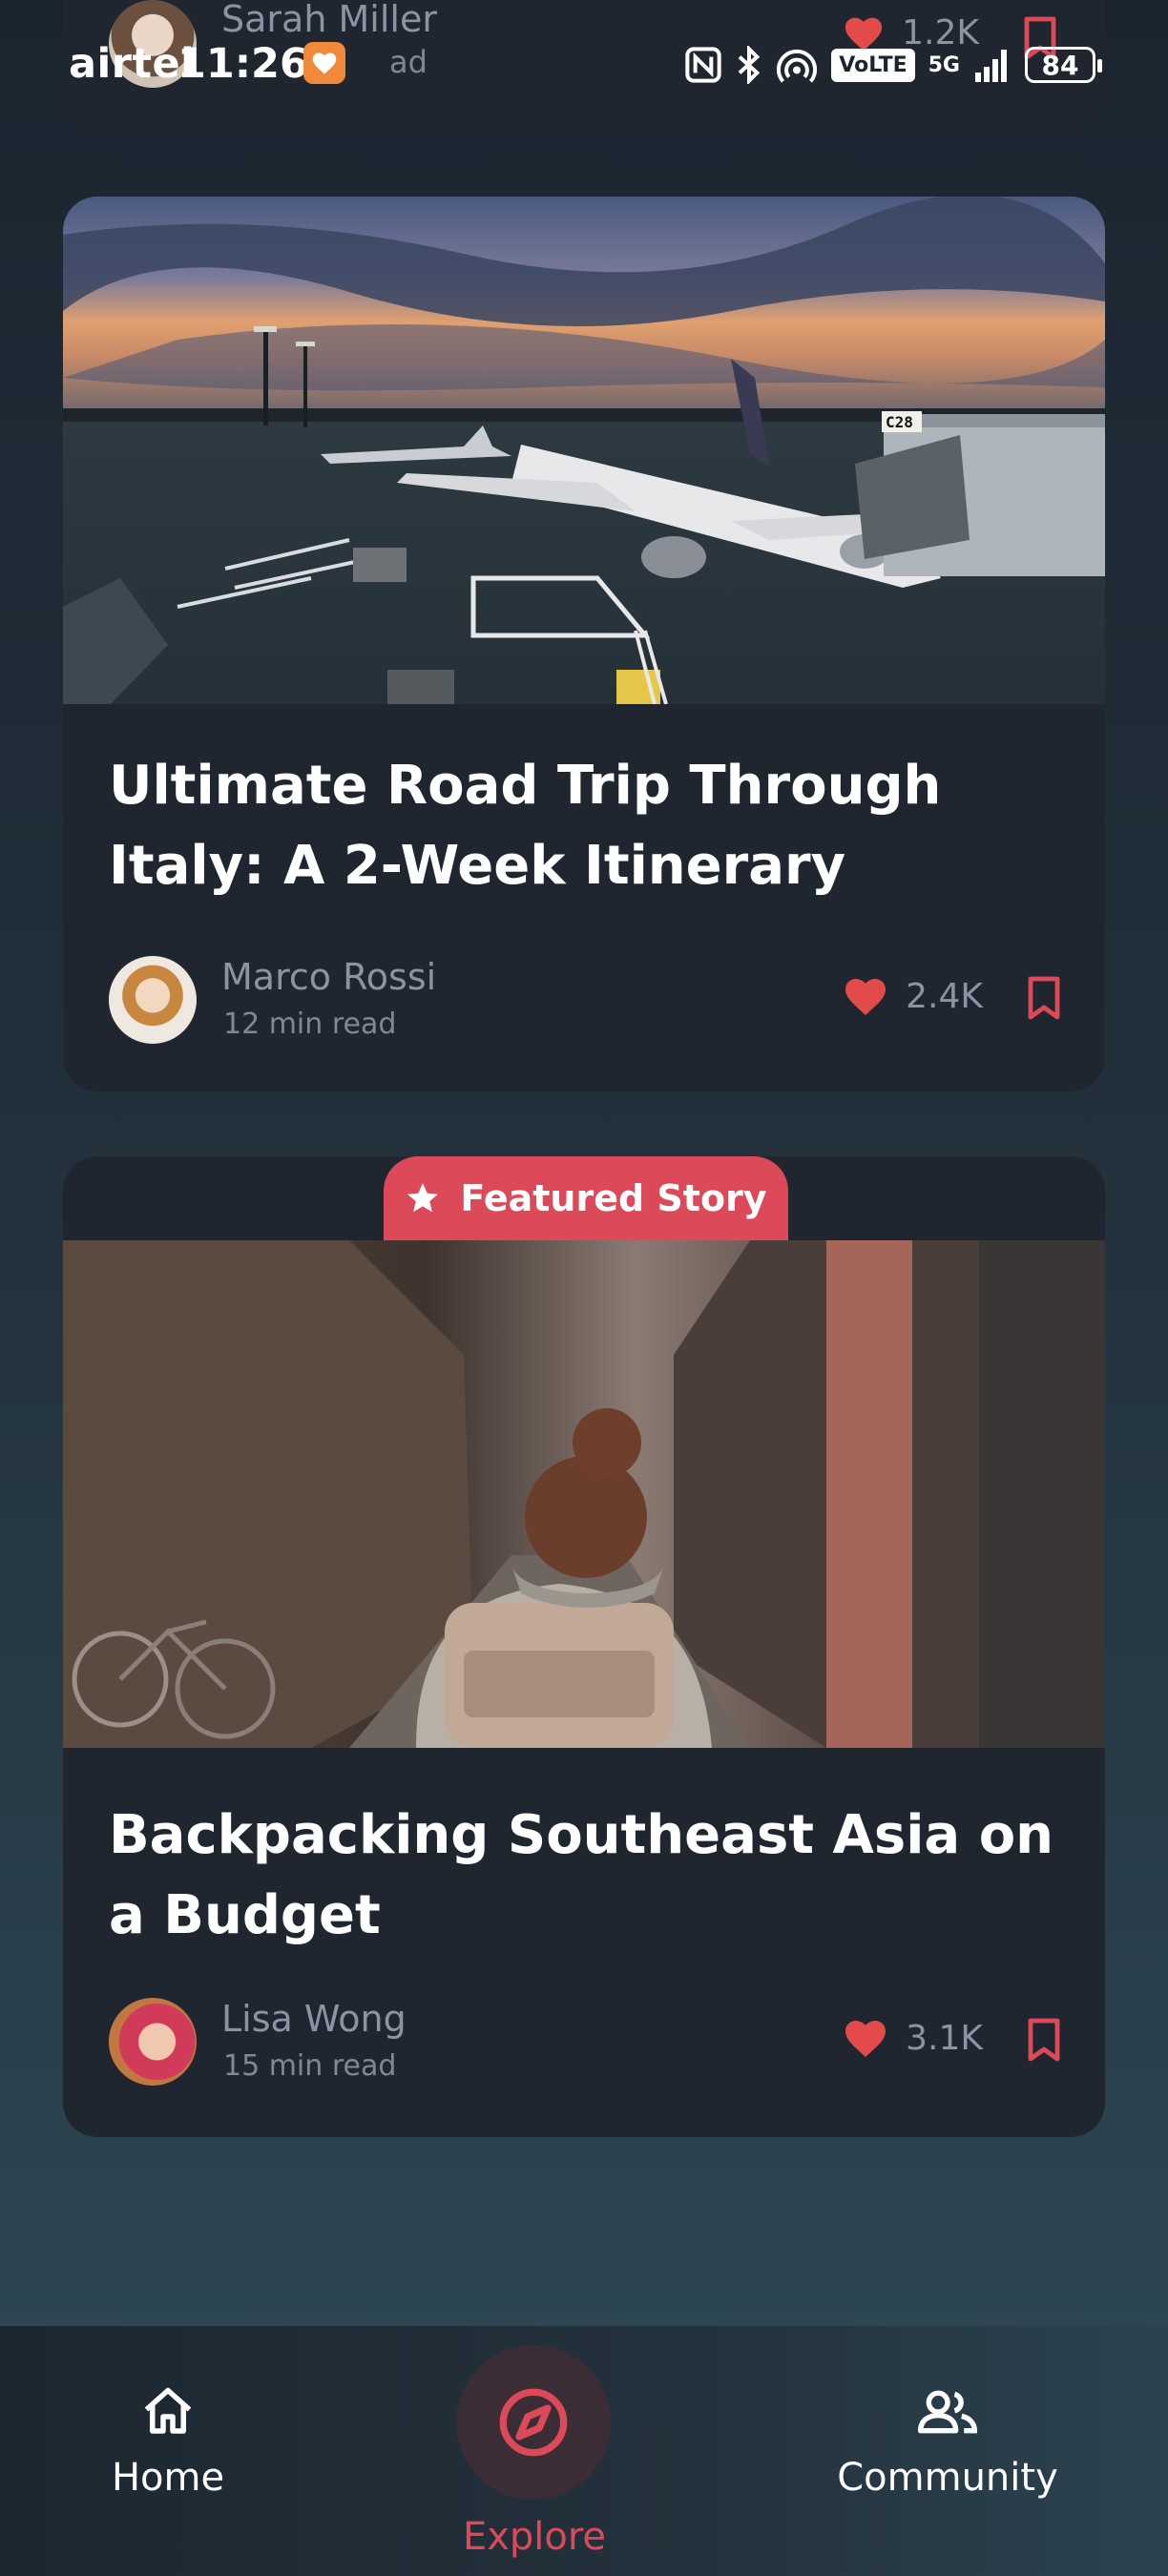  I want to click on nav-home: Home, so click(168, 2441).